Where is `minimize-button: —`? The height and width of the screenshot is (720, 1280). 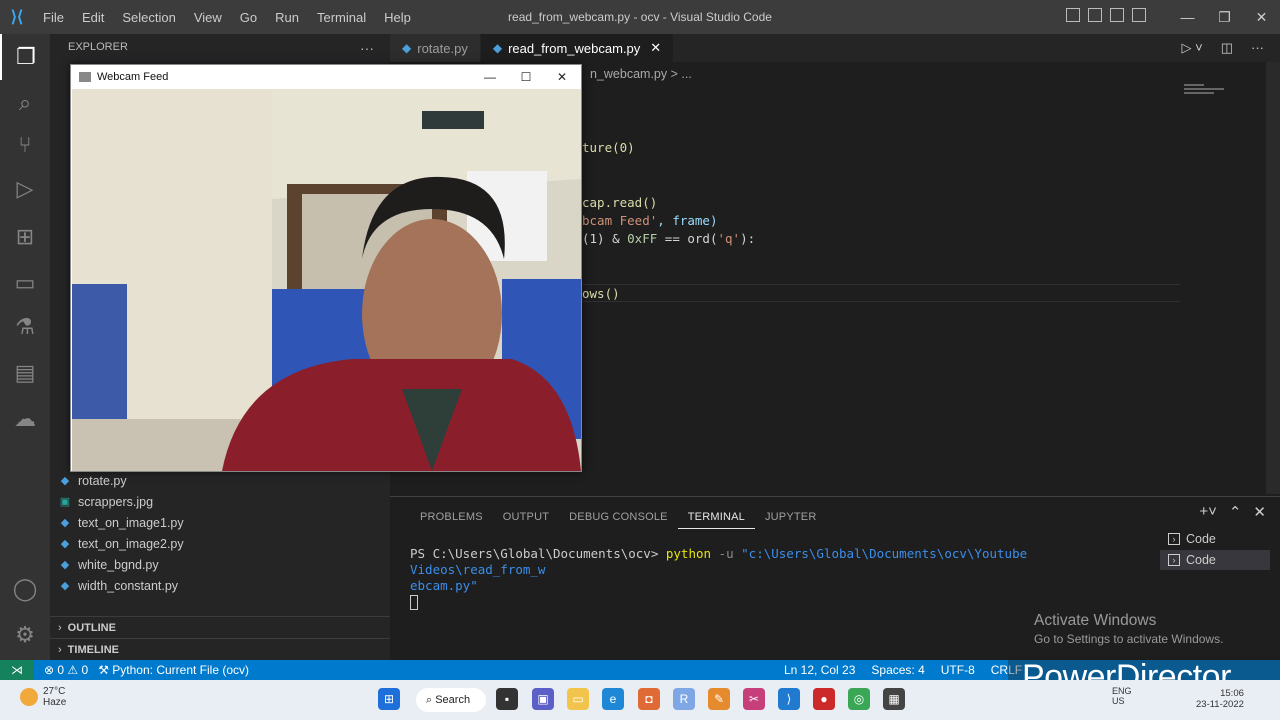
minimize-button: — is located at coordinates (1187, 17).